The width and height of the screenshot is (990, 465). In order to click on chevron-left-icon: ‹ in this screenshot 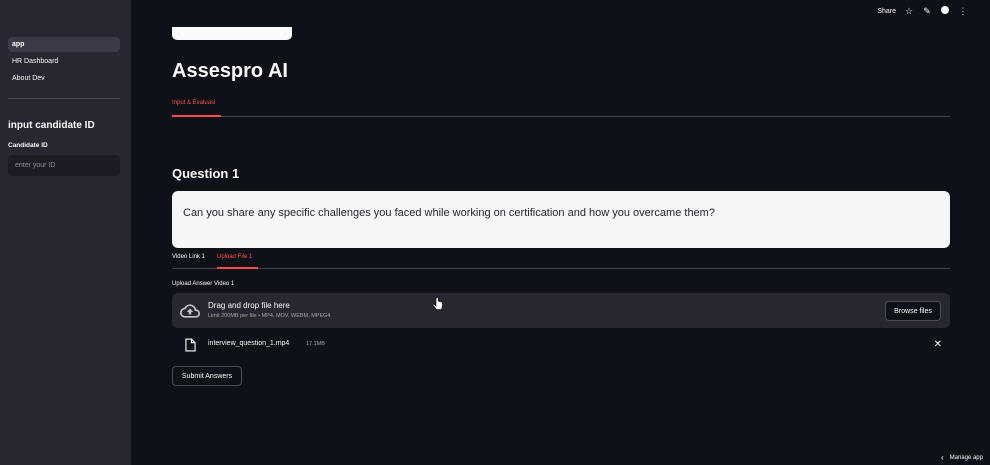, I will do `click(942, 457)`.